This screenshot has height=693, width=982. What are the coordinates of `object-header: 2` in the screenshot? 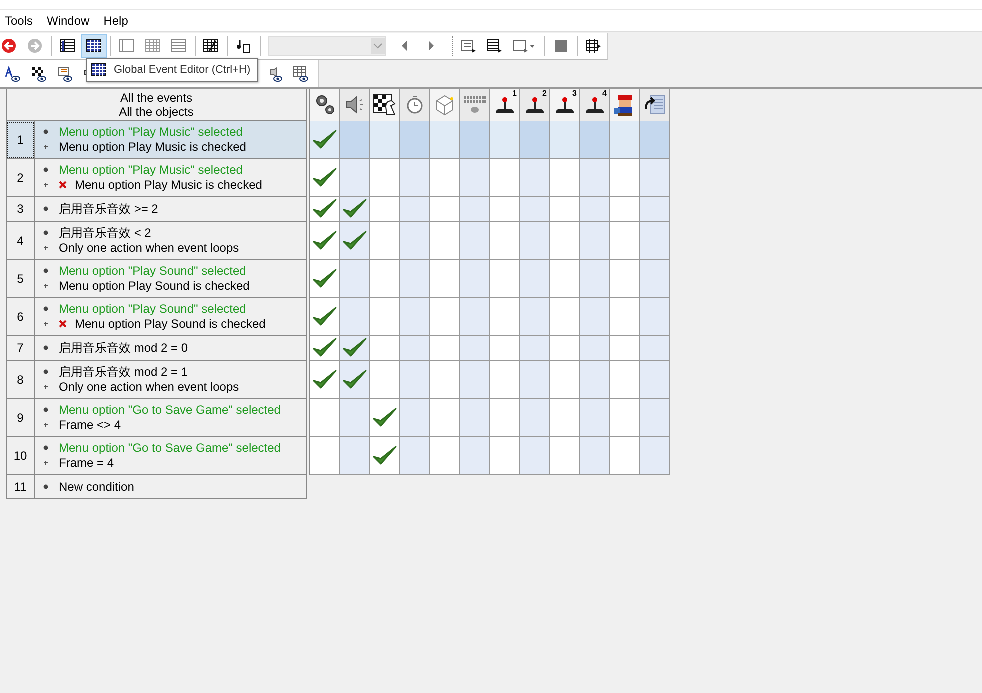 It's located at (535, 105).